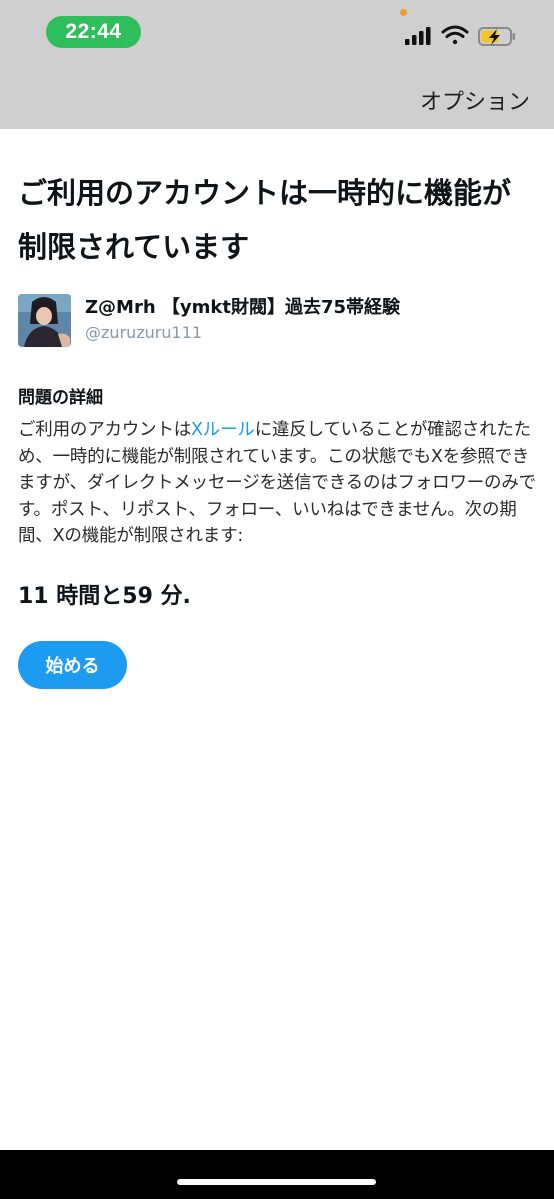  What do you see at coordinates (455, 35) in the screenshot?
I see `wifi-icon` at bounding box center [455, 35].